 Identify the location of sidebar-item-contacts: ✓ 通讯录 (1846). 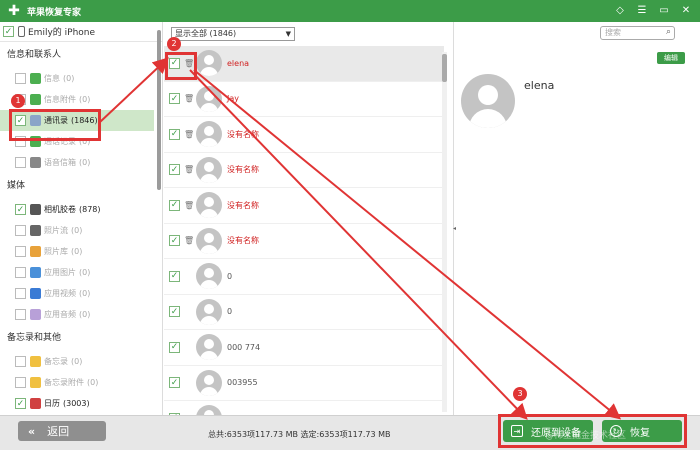
(77, 120).